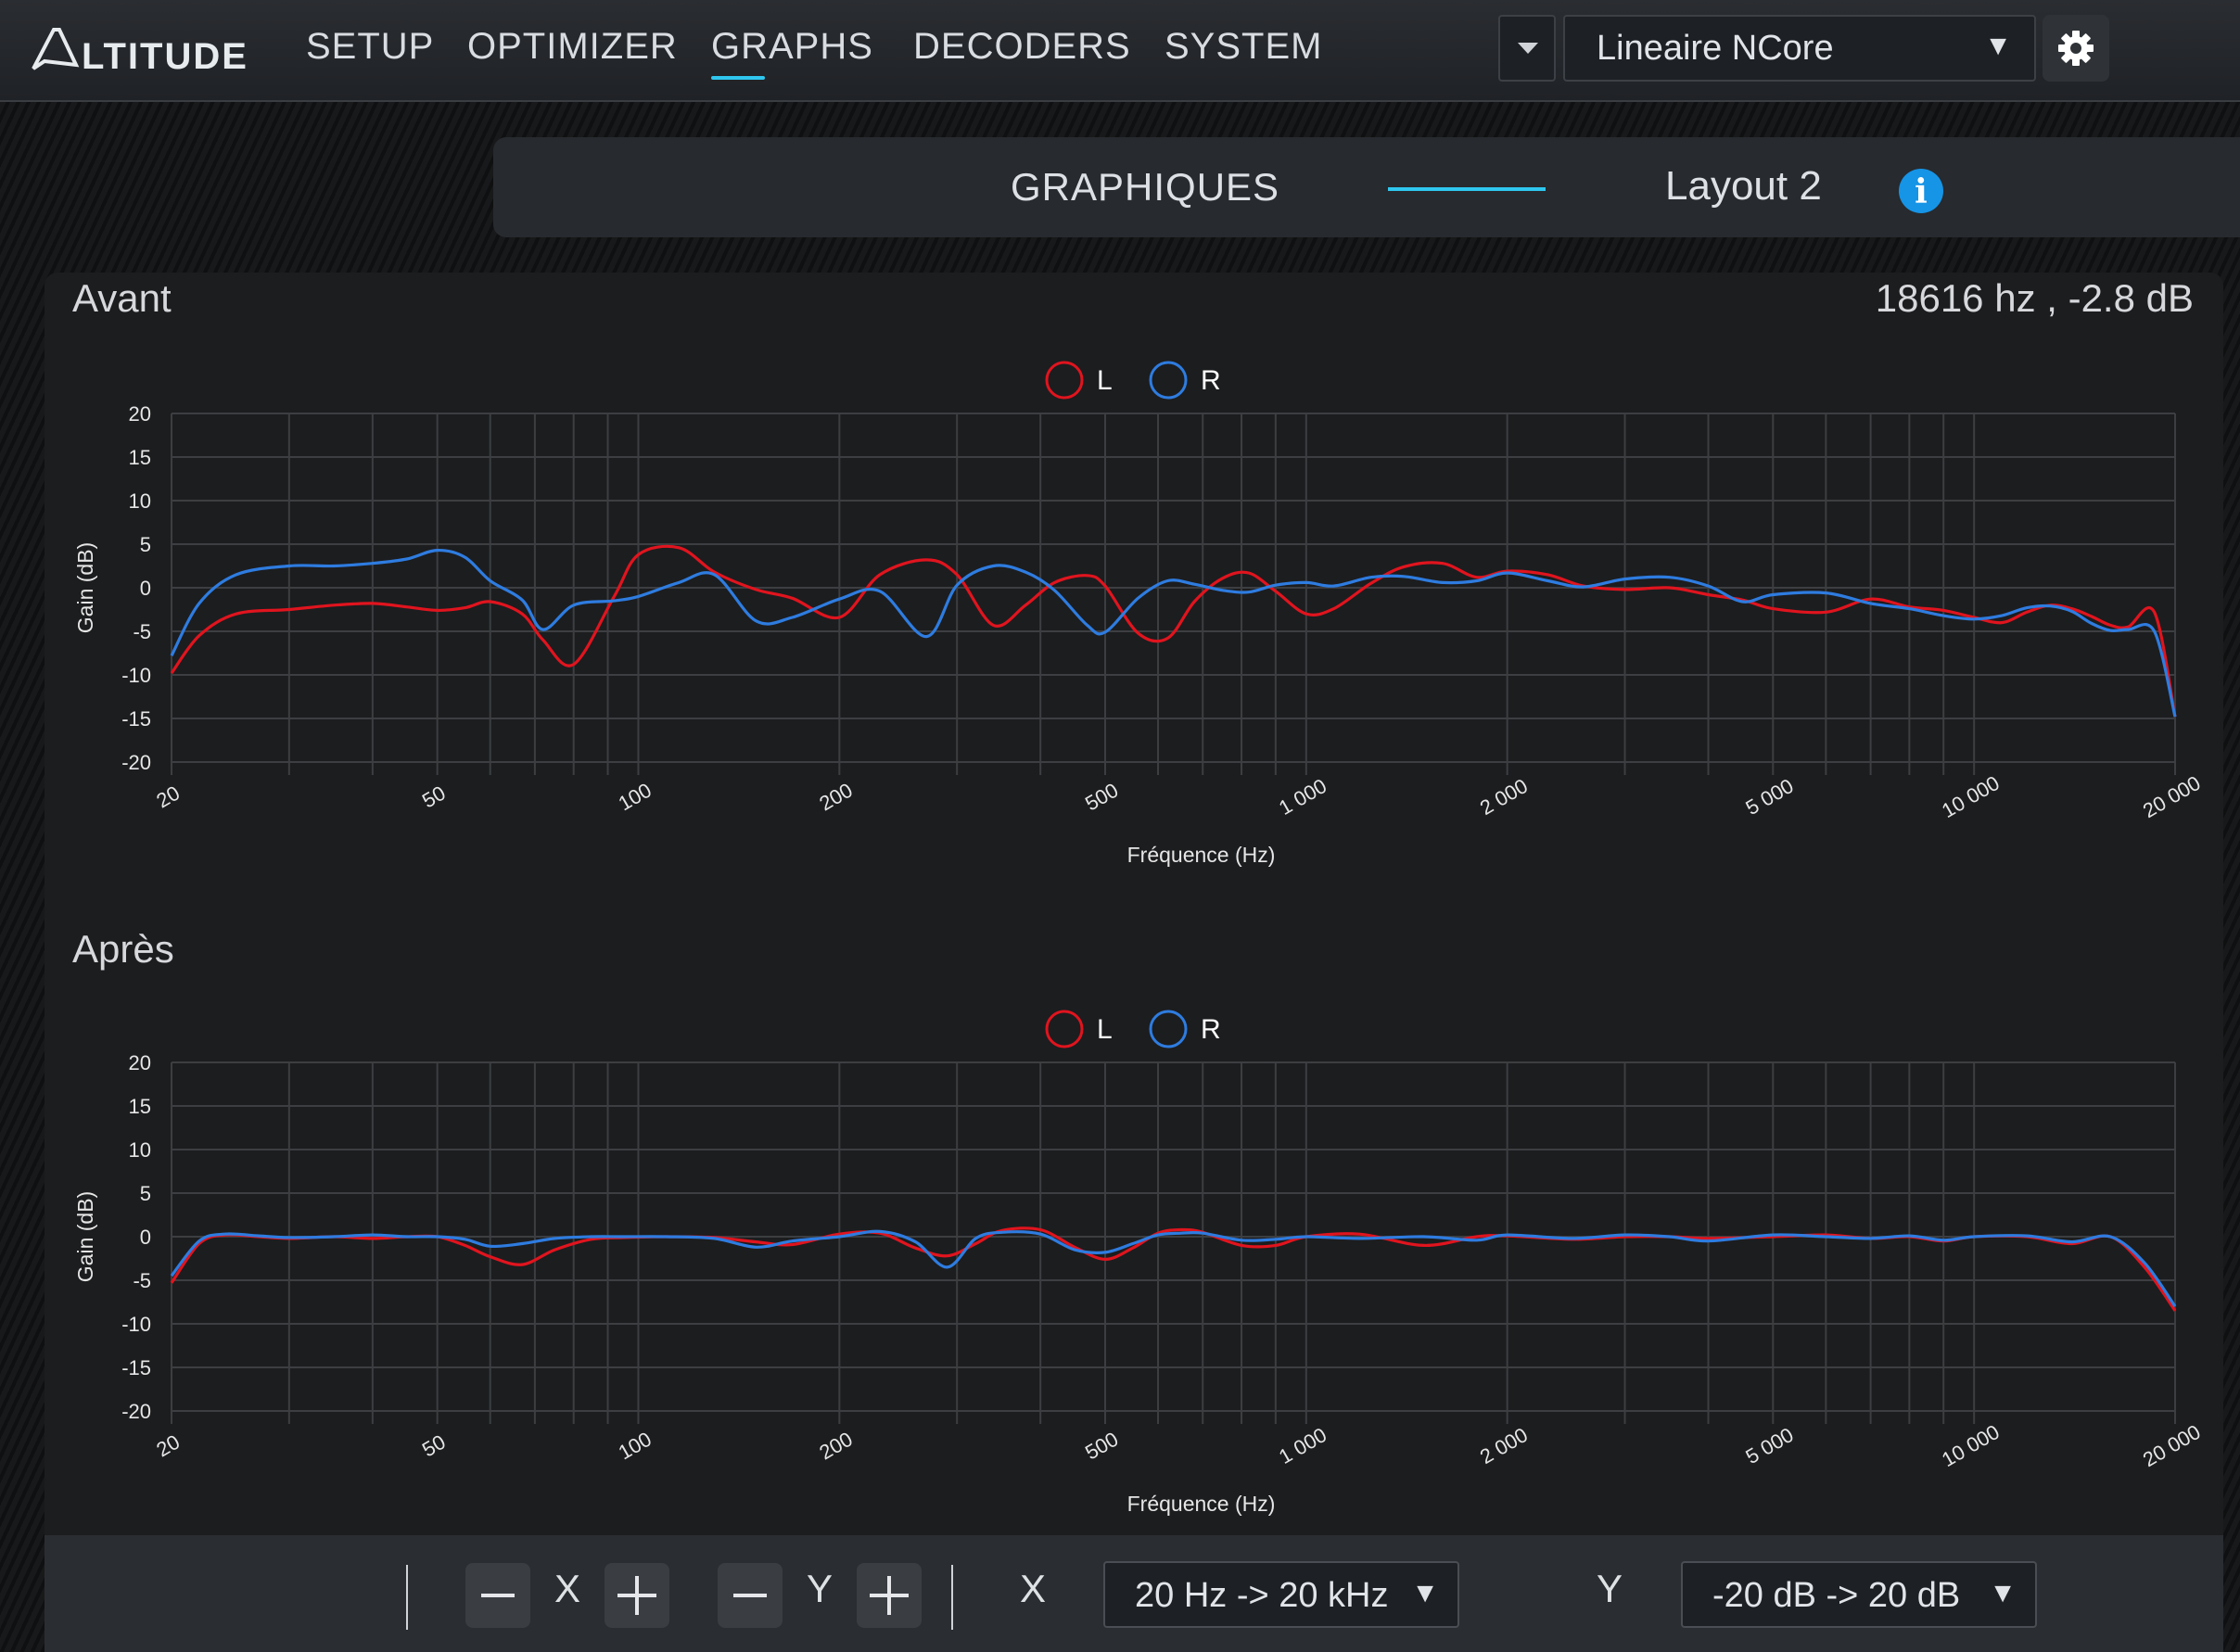 The width and height of the screenshot is (2240, 1652). I want to click on y-range-value: -20 dB -> 20 dB, so click(1836, 1595).